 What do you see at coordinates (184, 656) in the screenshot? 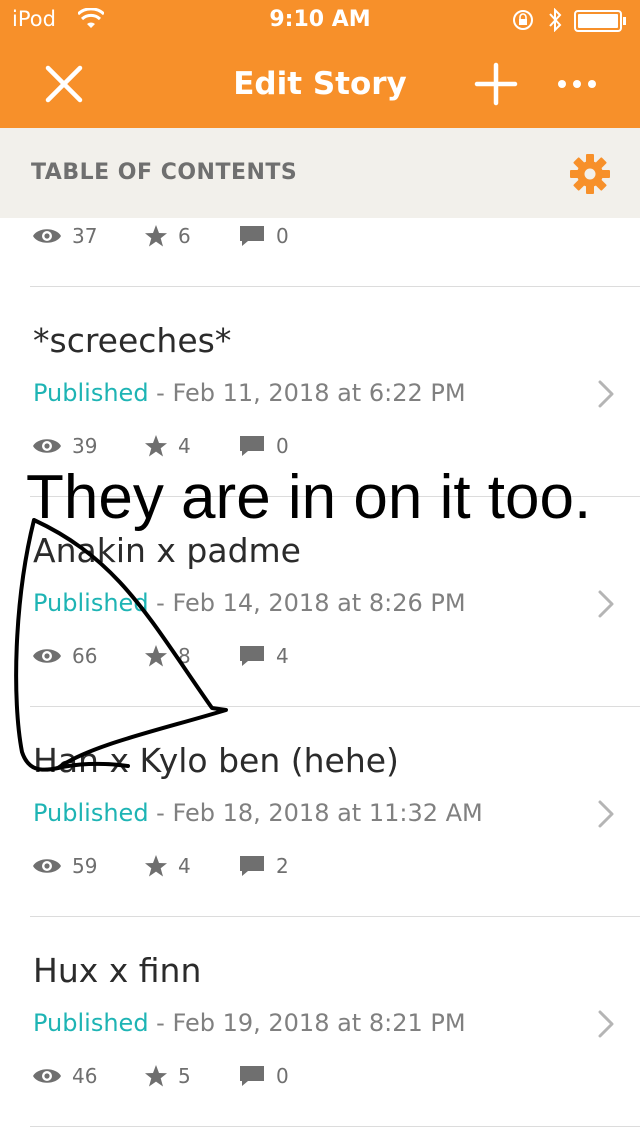
I see `votes-count: 8` at bounding box center [184, 656].